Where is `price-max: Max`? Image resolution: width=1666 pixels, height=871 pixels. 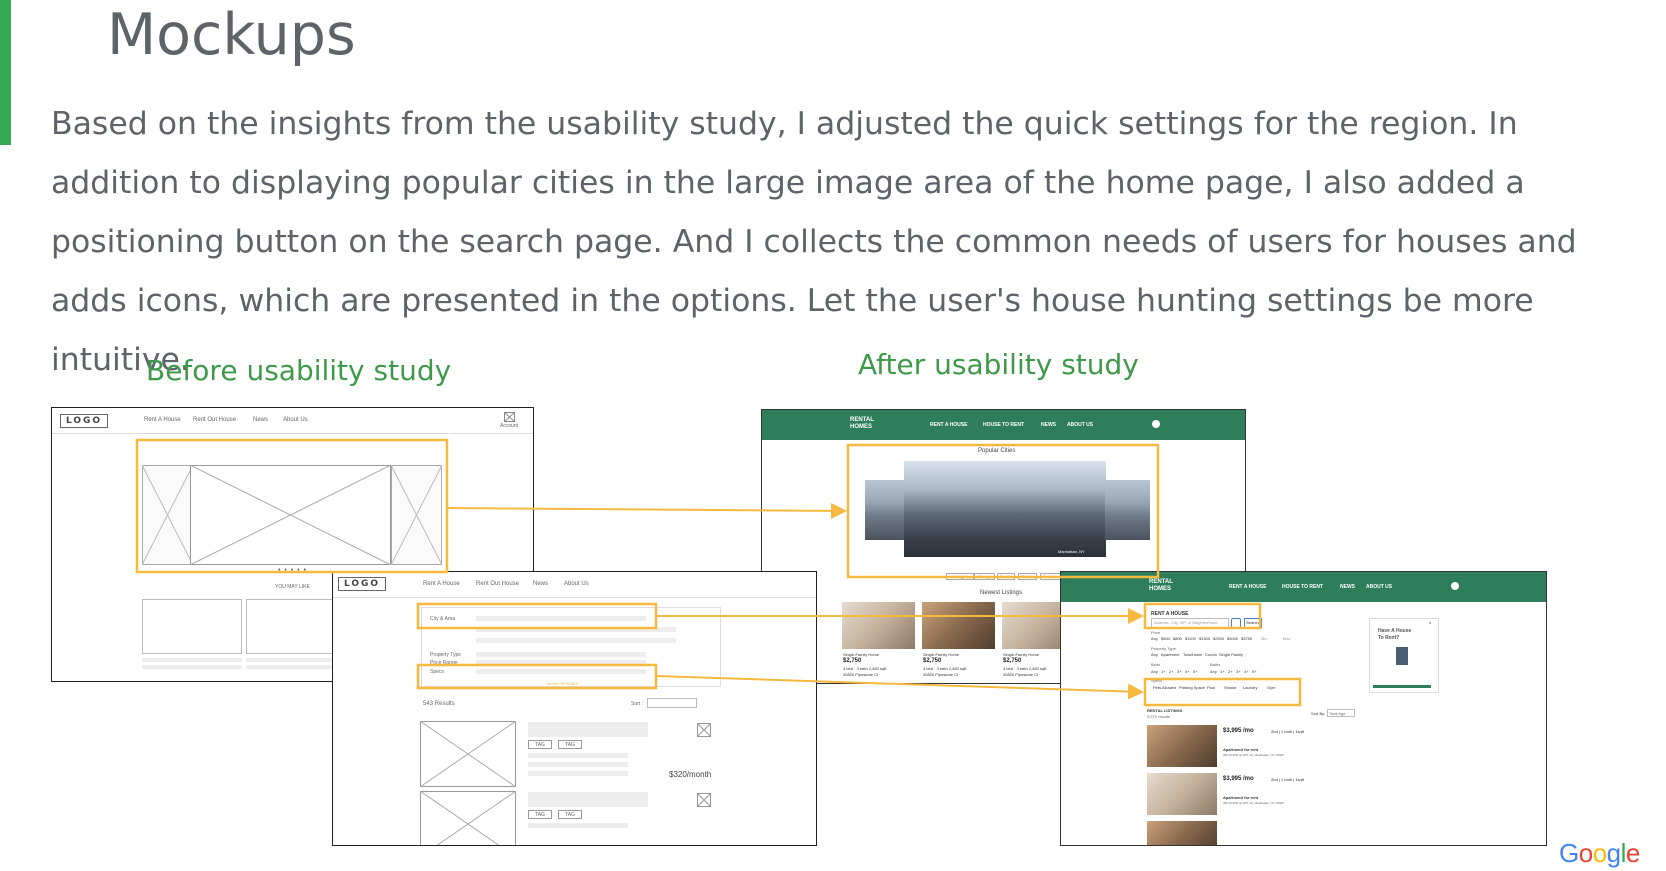
price-max: Max is located at coordinates (1287, 638).